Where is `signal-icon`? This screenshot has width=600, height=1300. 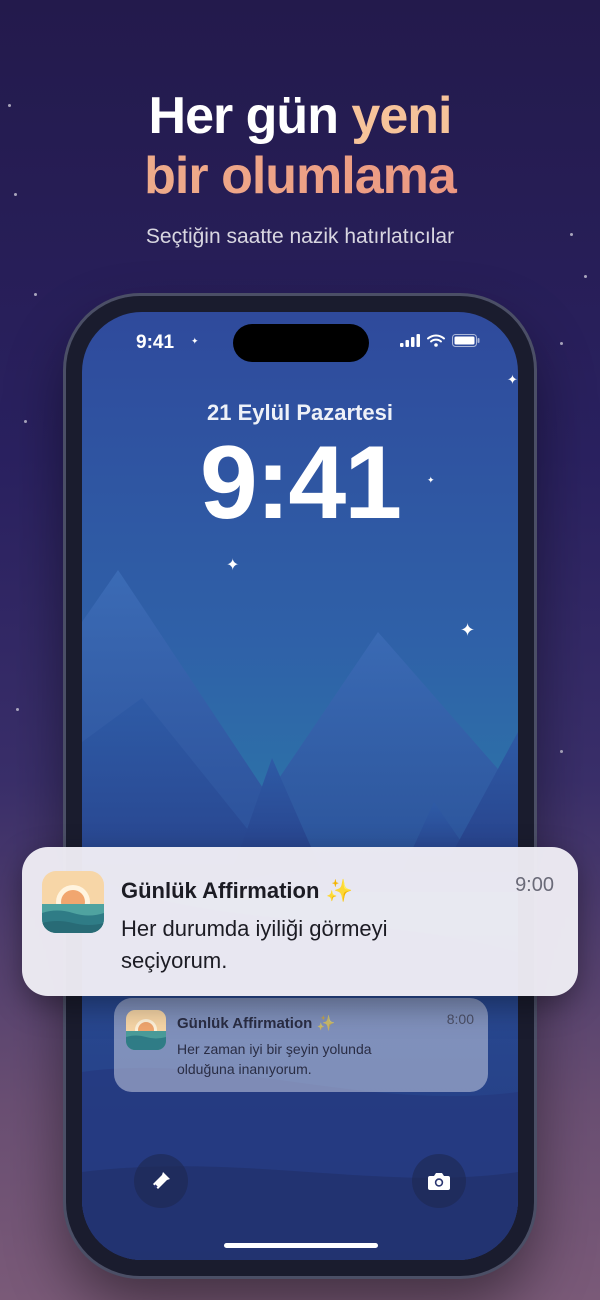 signal-icon is located at coordinates (410, 340).